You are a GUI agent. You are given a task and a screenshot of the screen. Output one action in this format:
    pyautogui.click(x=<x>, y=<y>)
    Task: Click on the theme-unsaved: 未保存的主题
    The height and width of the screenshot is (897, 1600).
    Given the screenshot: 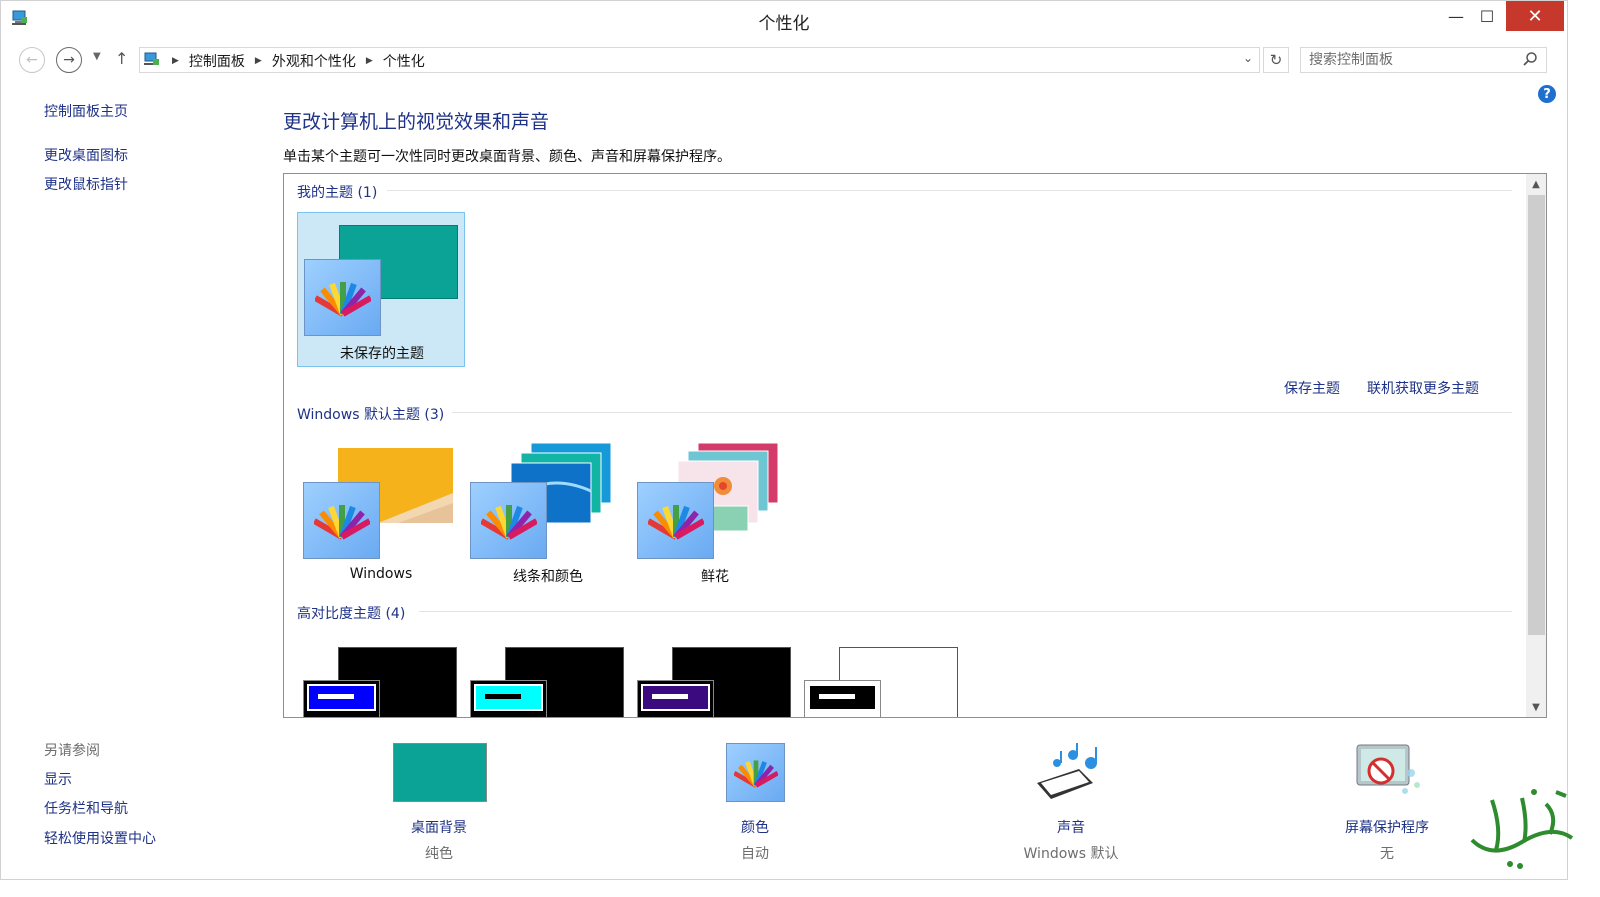 What is the action you would take?
    pyautogui.click(x=381, y=289)
    